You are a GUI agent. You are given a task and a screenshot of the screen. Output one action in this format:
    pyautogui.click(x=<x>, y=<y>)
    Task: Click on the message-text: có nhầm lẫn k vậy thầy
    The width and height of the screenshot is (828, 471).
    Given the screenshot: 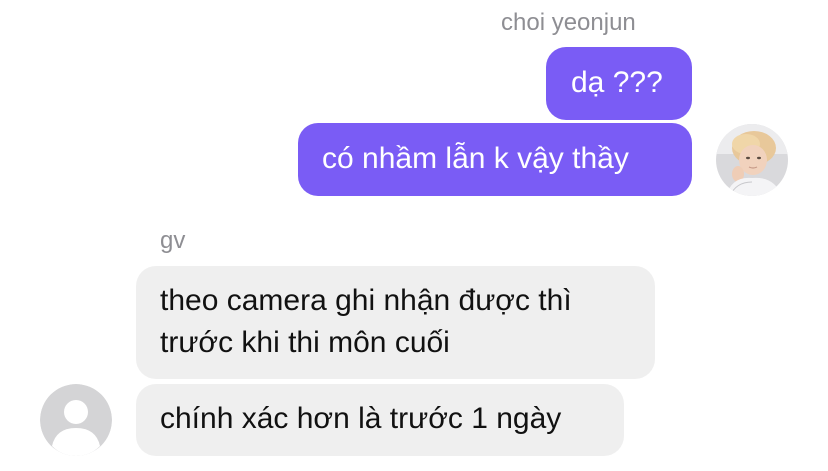 What is the action you would take?
    pyautogui.click(x=475, y=158)
    